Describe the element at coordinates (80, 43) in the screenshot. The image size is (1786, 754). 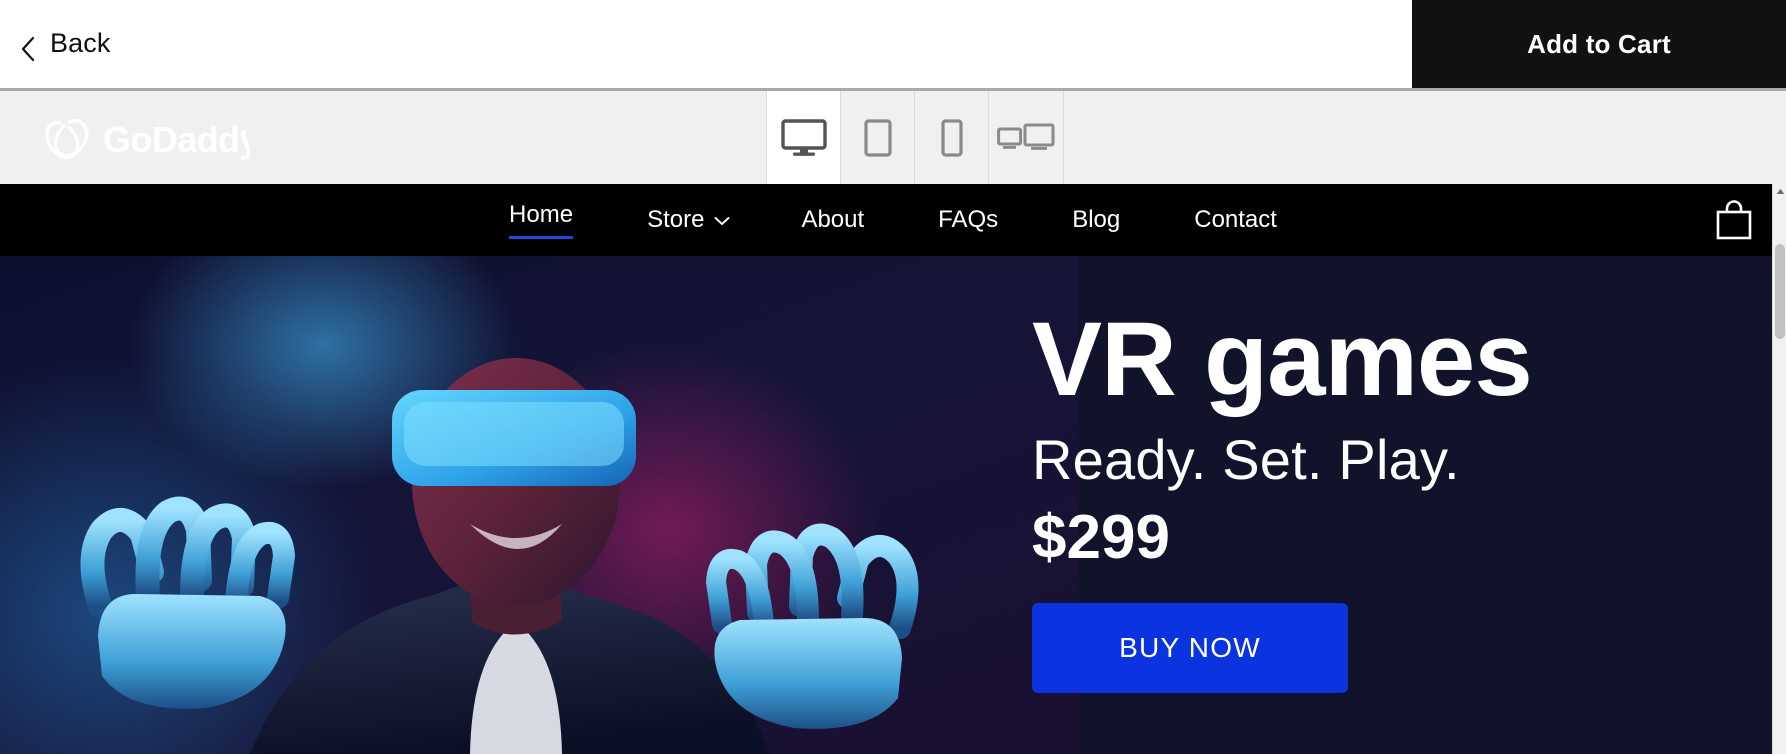
I see `back-label: Back` at that location.